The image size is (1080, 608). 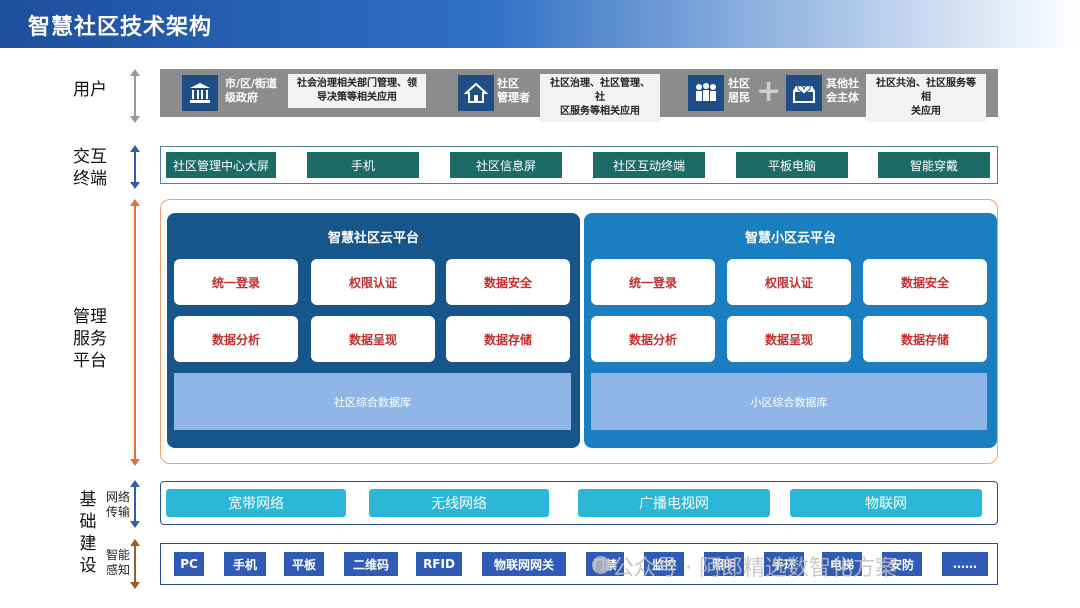 I want to click on arrow-terminal, so click(x=135, y=167).